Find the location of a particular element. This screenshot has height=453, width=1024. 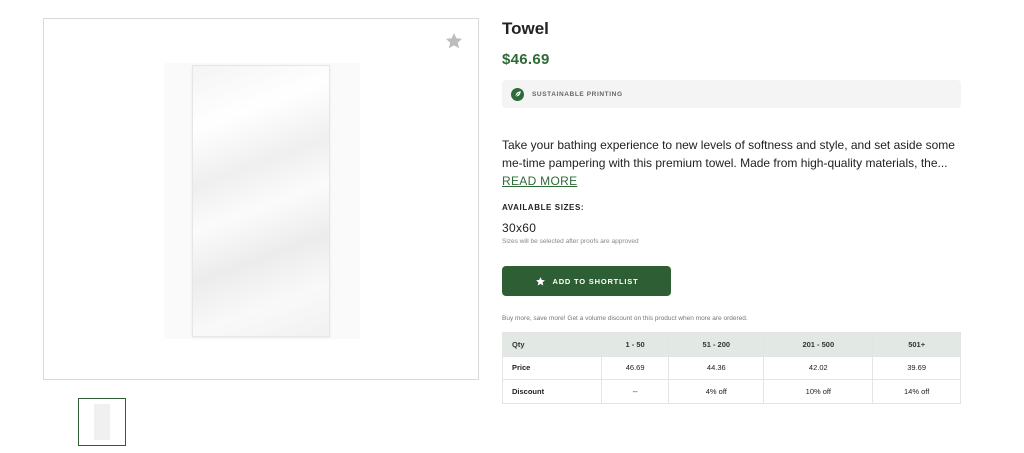

thumbnail-towel is located at coordinates (102, 422).